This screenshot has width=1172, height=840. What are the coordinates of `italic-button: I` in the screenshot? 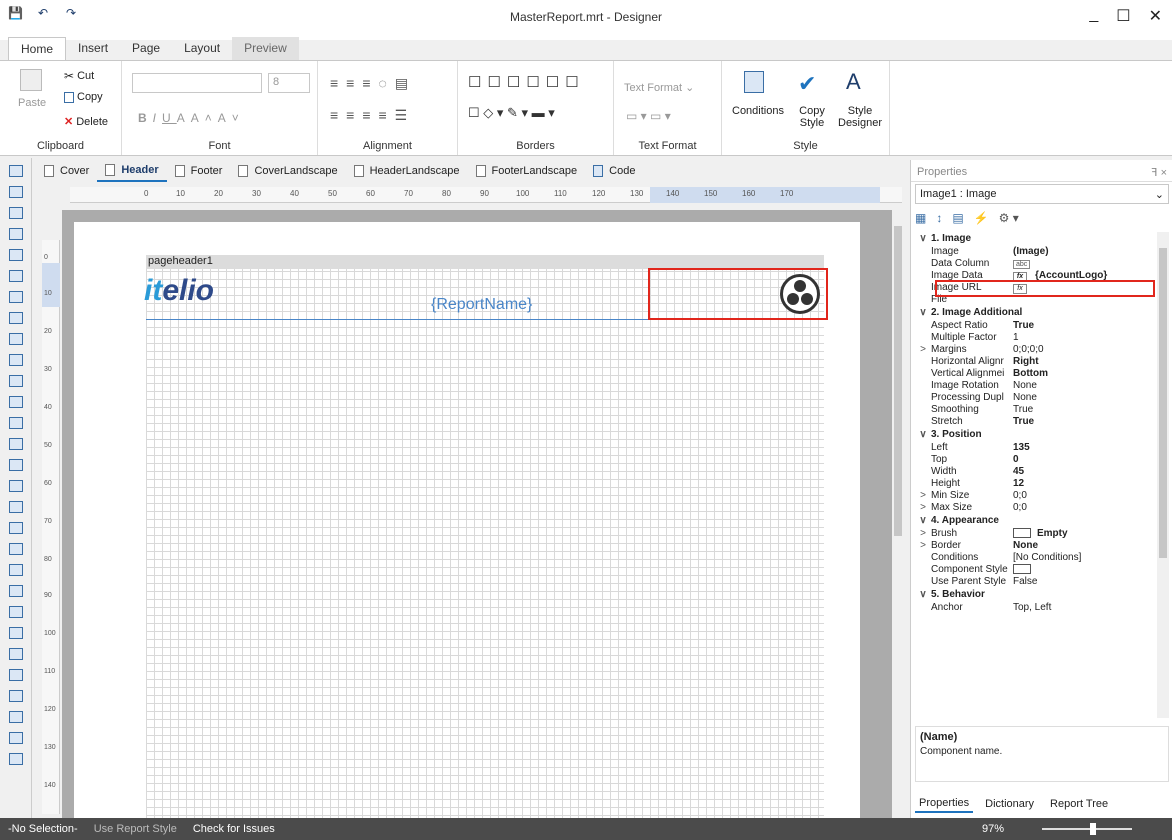 It's located at (157, 118).